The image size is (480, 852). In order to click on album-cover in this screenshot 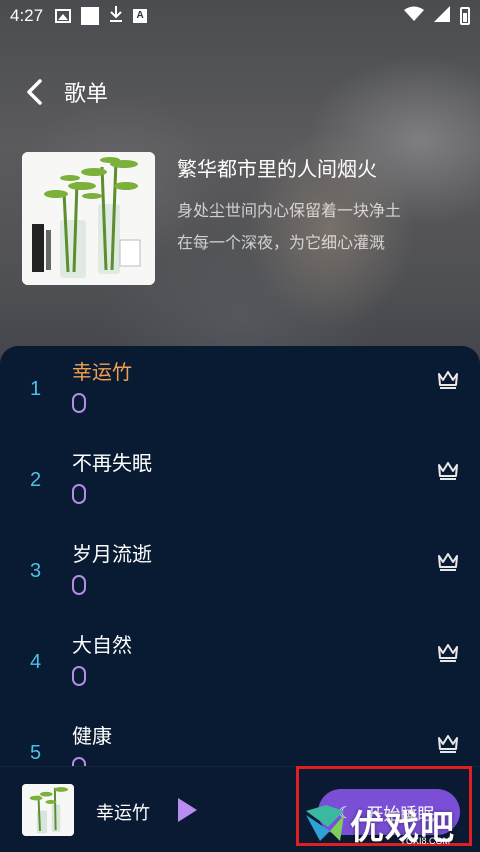, I will do `click(88, 218)`.